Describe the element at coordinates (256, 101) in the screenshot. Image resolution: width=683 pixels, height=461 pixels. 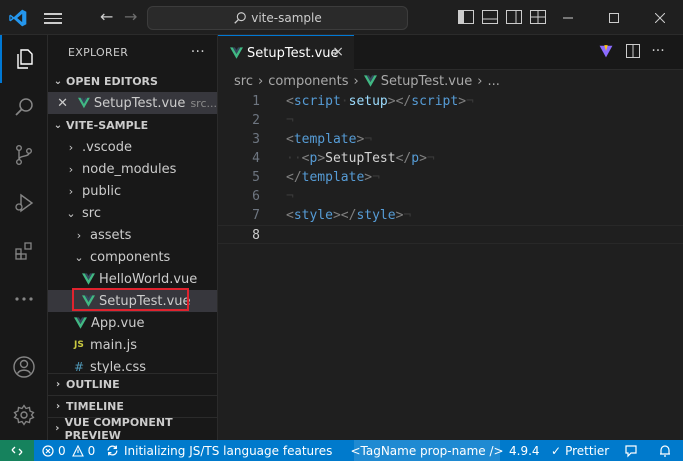
I see `line-number: 1` at that location.